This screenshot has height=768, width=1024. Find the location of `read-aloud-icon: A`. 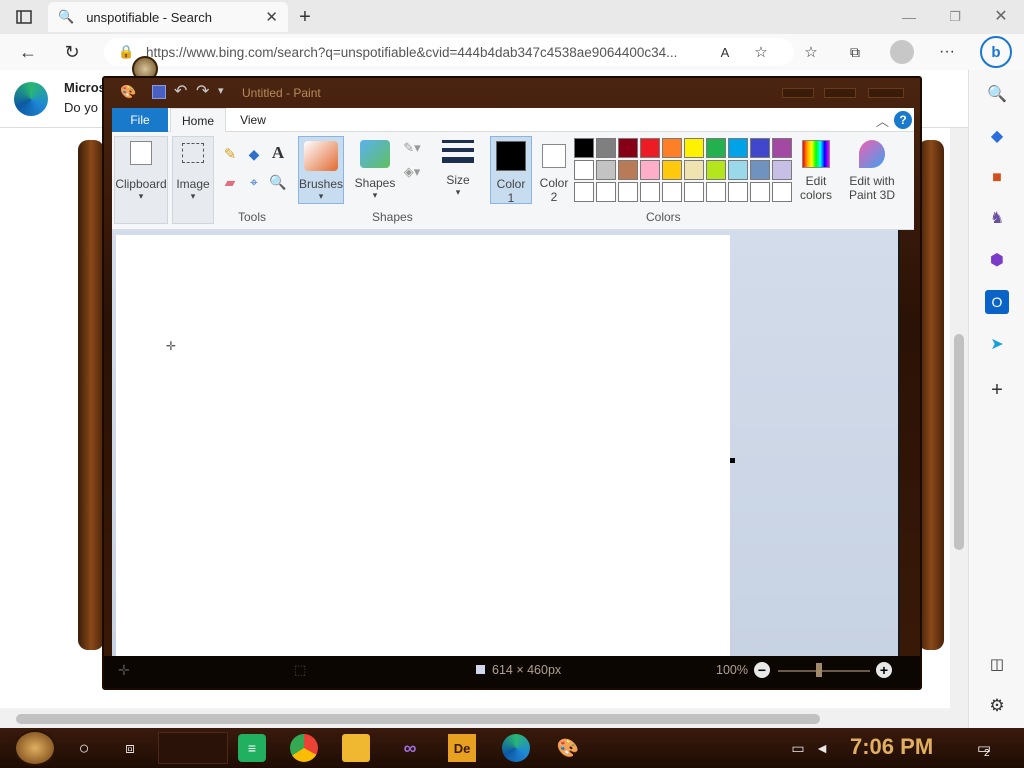

read-aloud-icon: A is located at coordinates (725, 52).